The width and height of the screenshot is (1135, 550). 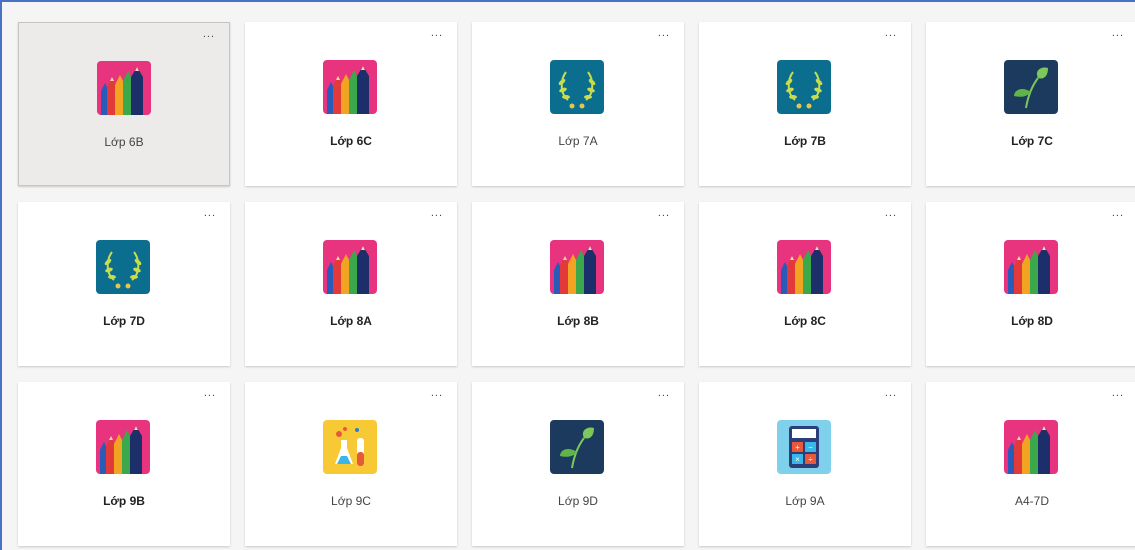 What do you see at coordinates (124, 321) in the screenshot?
I see `team-name: Lớp 7D` at bounding box center [124, 321].